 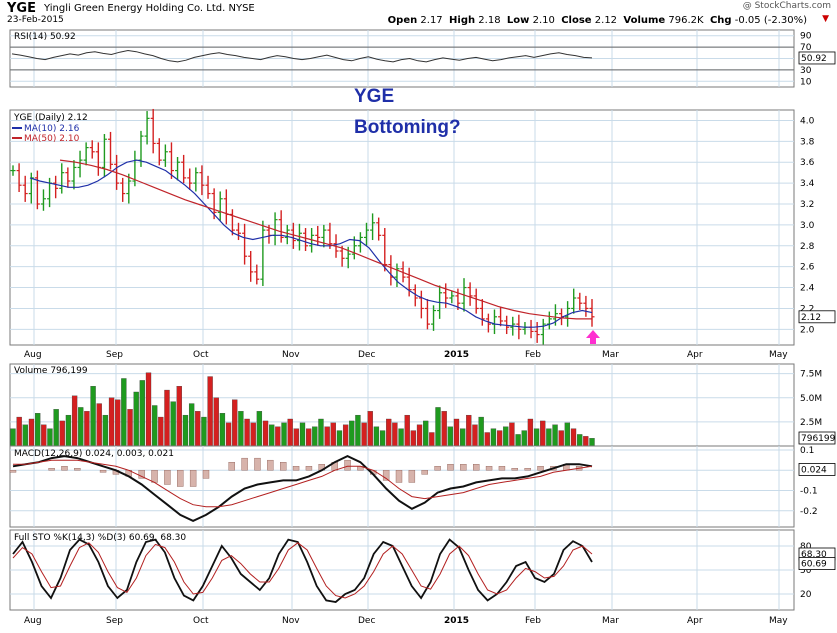 What do you see at coordinates (811, 318) in the screenshot?
I see `price-current-label: 2.12` at bounding box center [811, 318].